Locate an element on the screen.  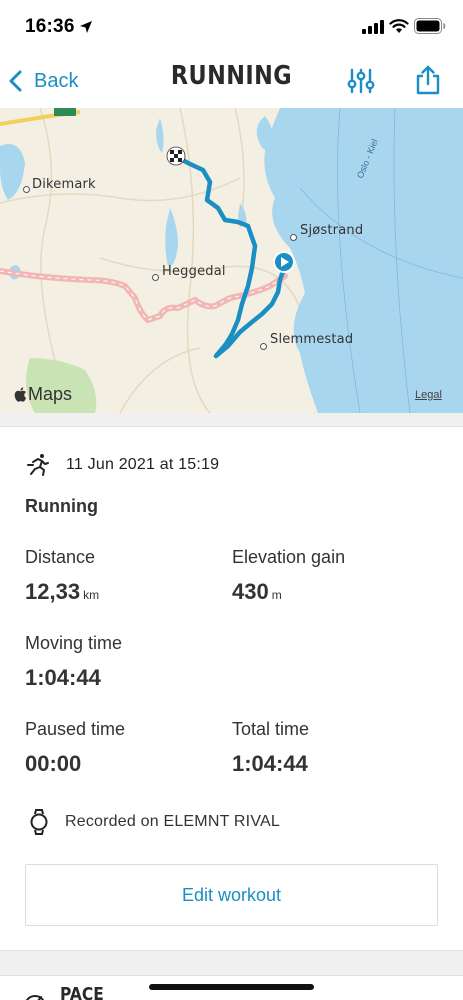
distance-value: 12,33 km is located at coordinates (62, 592).